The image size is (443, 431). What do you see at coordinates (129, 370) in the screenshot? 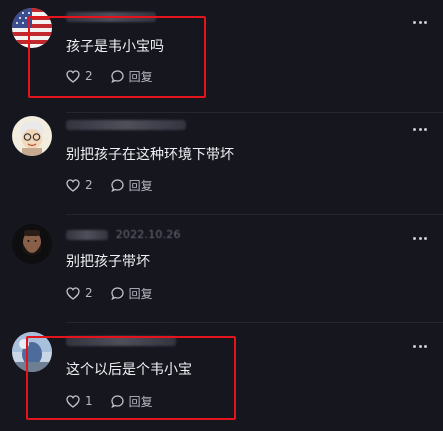
I see `comment-text: 这个以后是个韦小宝` at bounding box center [129, 370].